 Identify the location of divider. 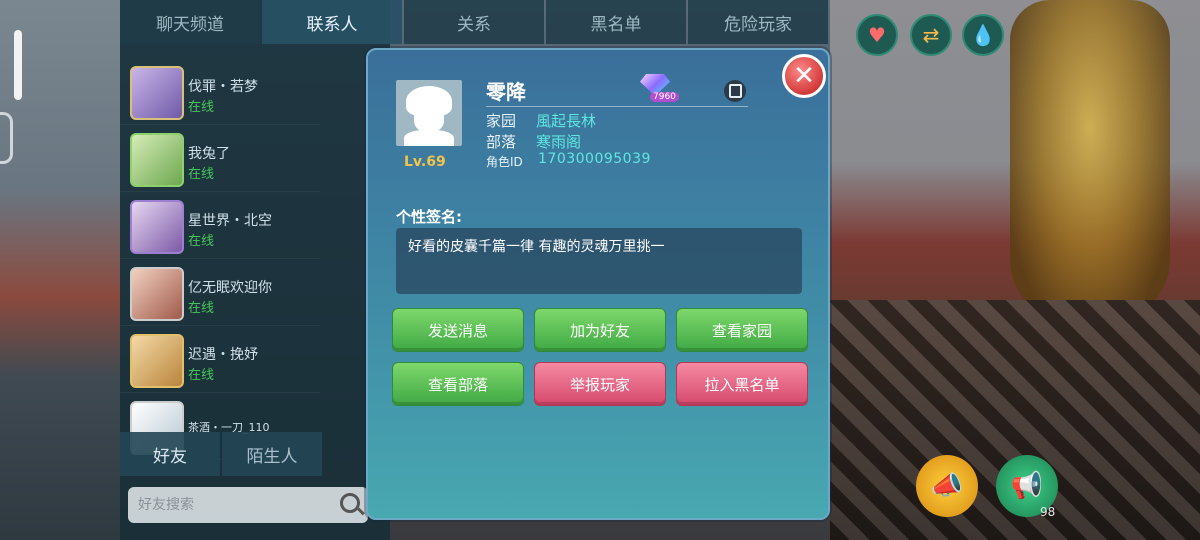
(617, 106).